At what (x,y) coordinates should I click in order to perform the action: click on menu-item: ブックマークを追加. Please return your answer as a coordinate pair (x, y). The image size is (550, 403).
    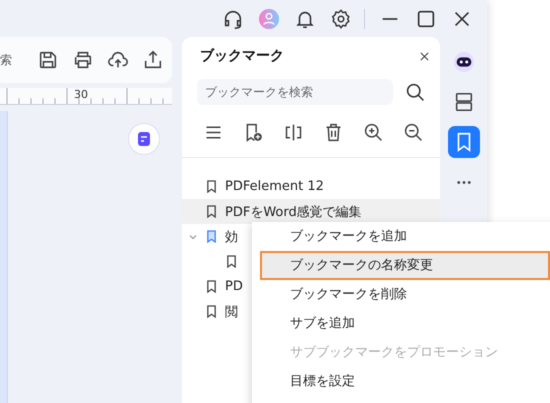
    Looking at the image, I should click on (405, 236).